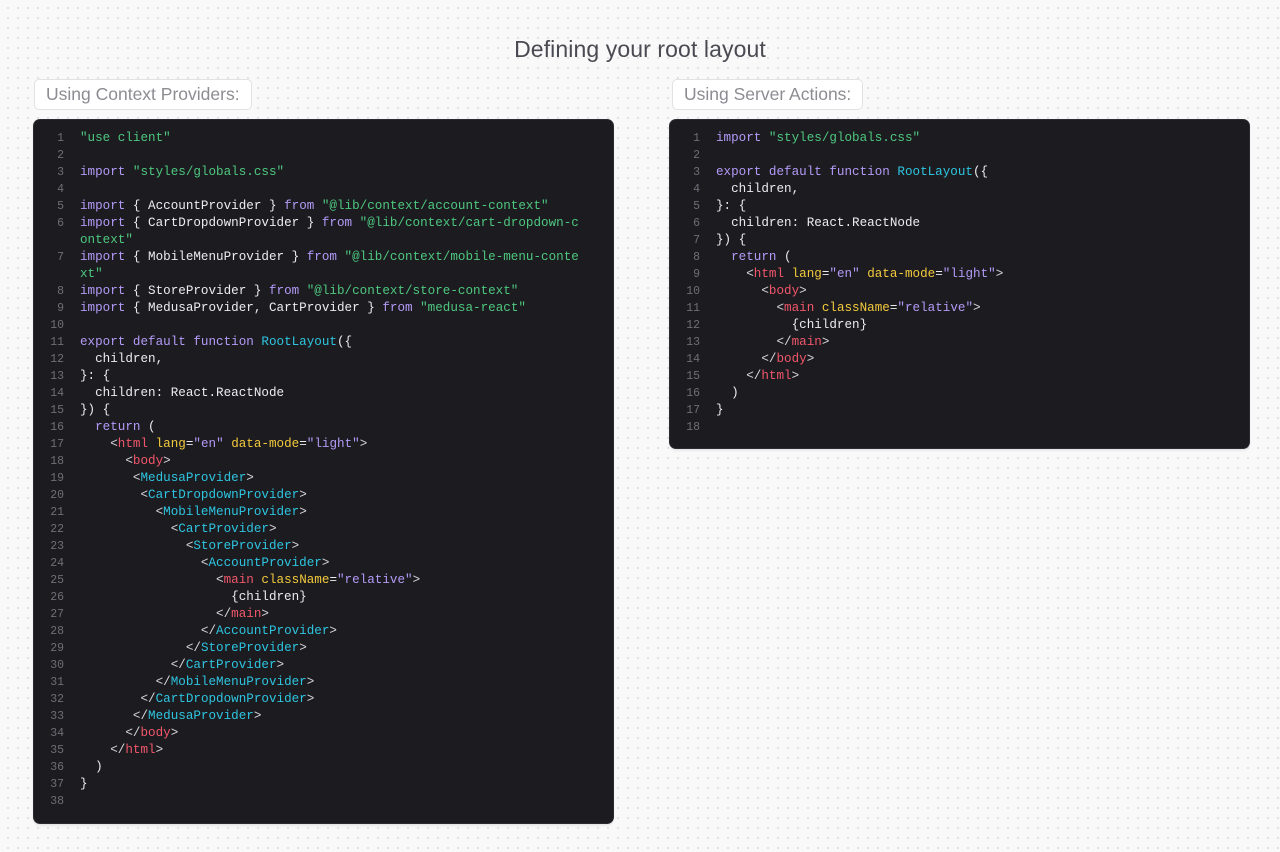 The width and height of the screenshot is (1280, 852). What do you see at coordinates (473, 308) in the screenshot?
I see `code-token-str: "medusa-react"` at bounding box center [473, 308].